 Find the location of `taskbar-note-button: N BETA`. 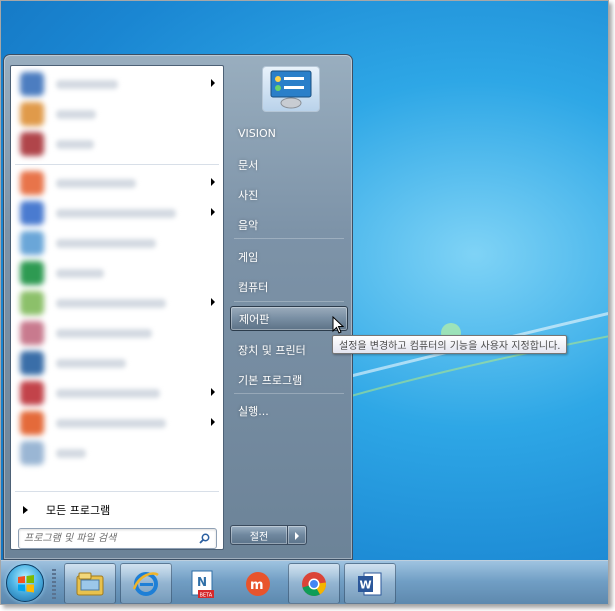

taskbar-note-button: N BETA is located at coordinates (202, 583).